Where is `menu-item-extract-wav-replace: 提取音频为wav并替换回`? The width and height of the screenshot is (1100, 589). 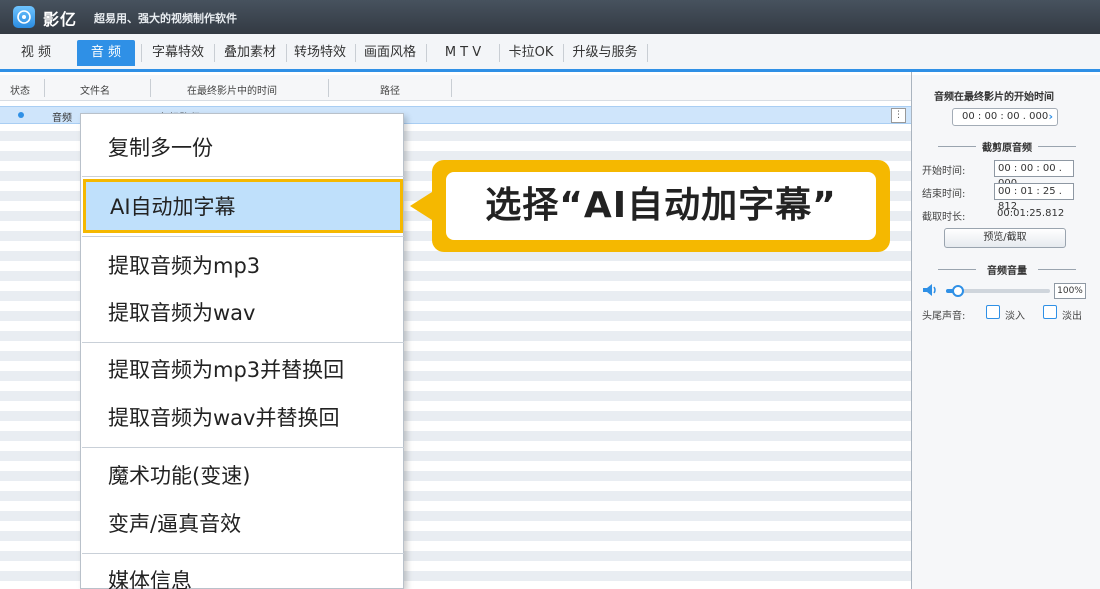 menu-item-extract-wav-replace: 提取音频为wav并替换回 is located at coordinates (242, 418).